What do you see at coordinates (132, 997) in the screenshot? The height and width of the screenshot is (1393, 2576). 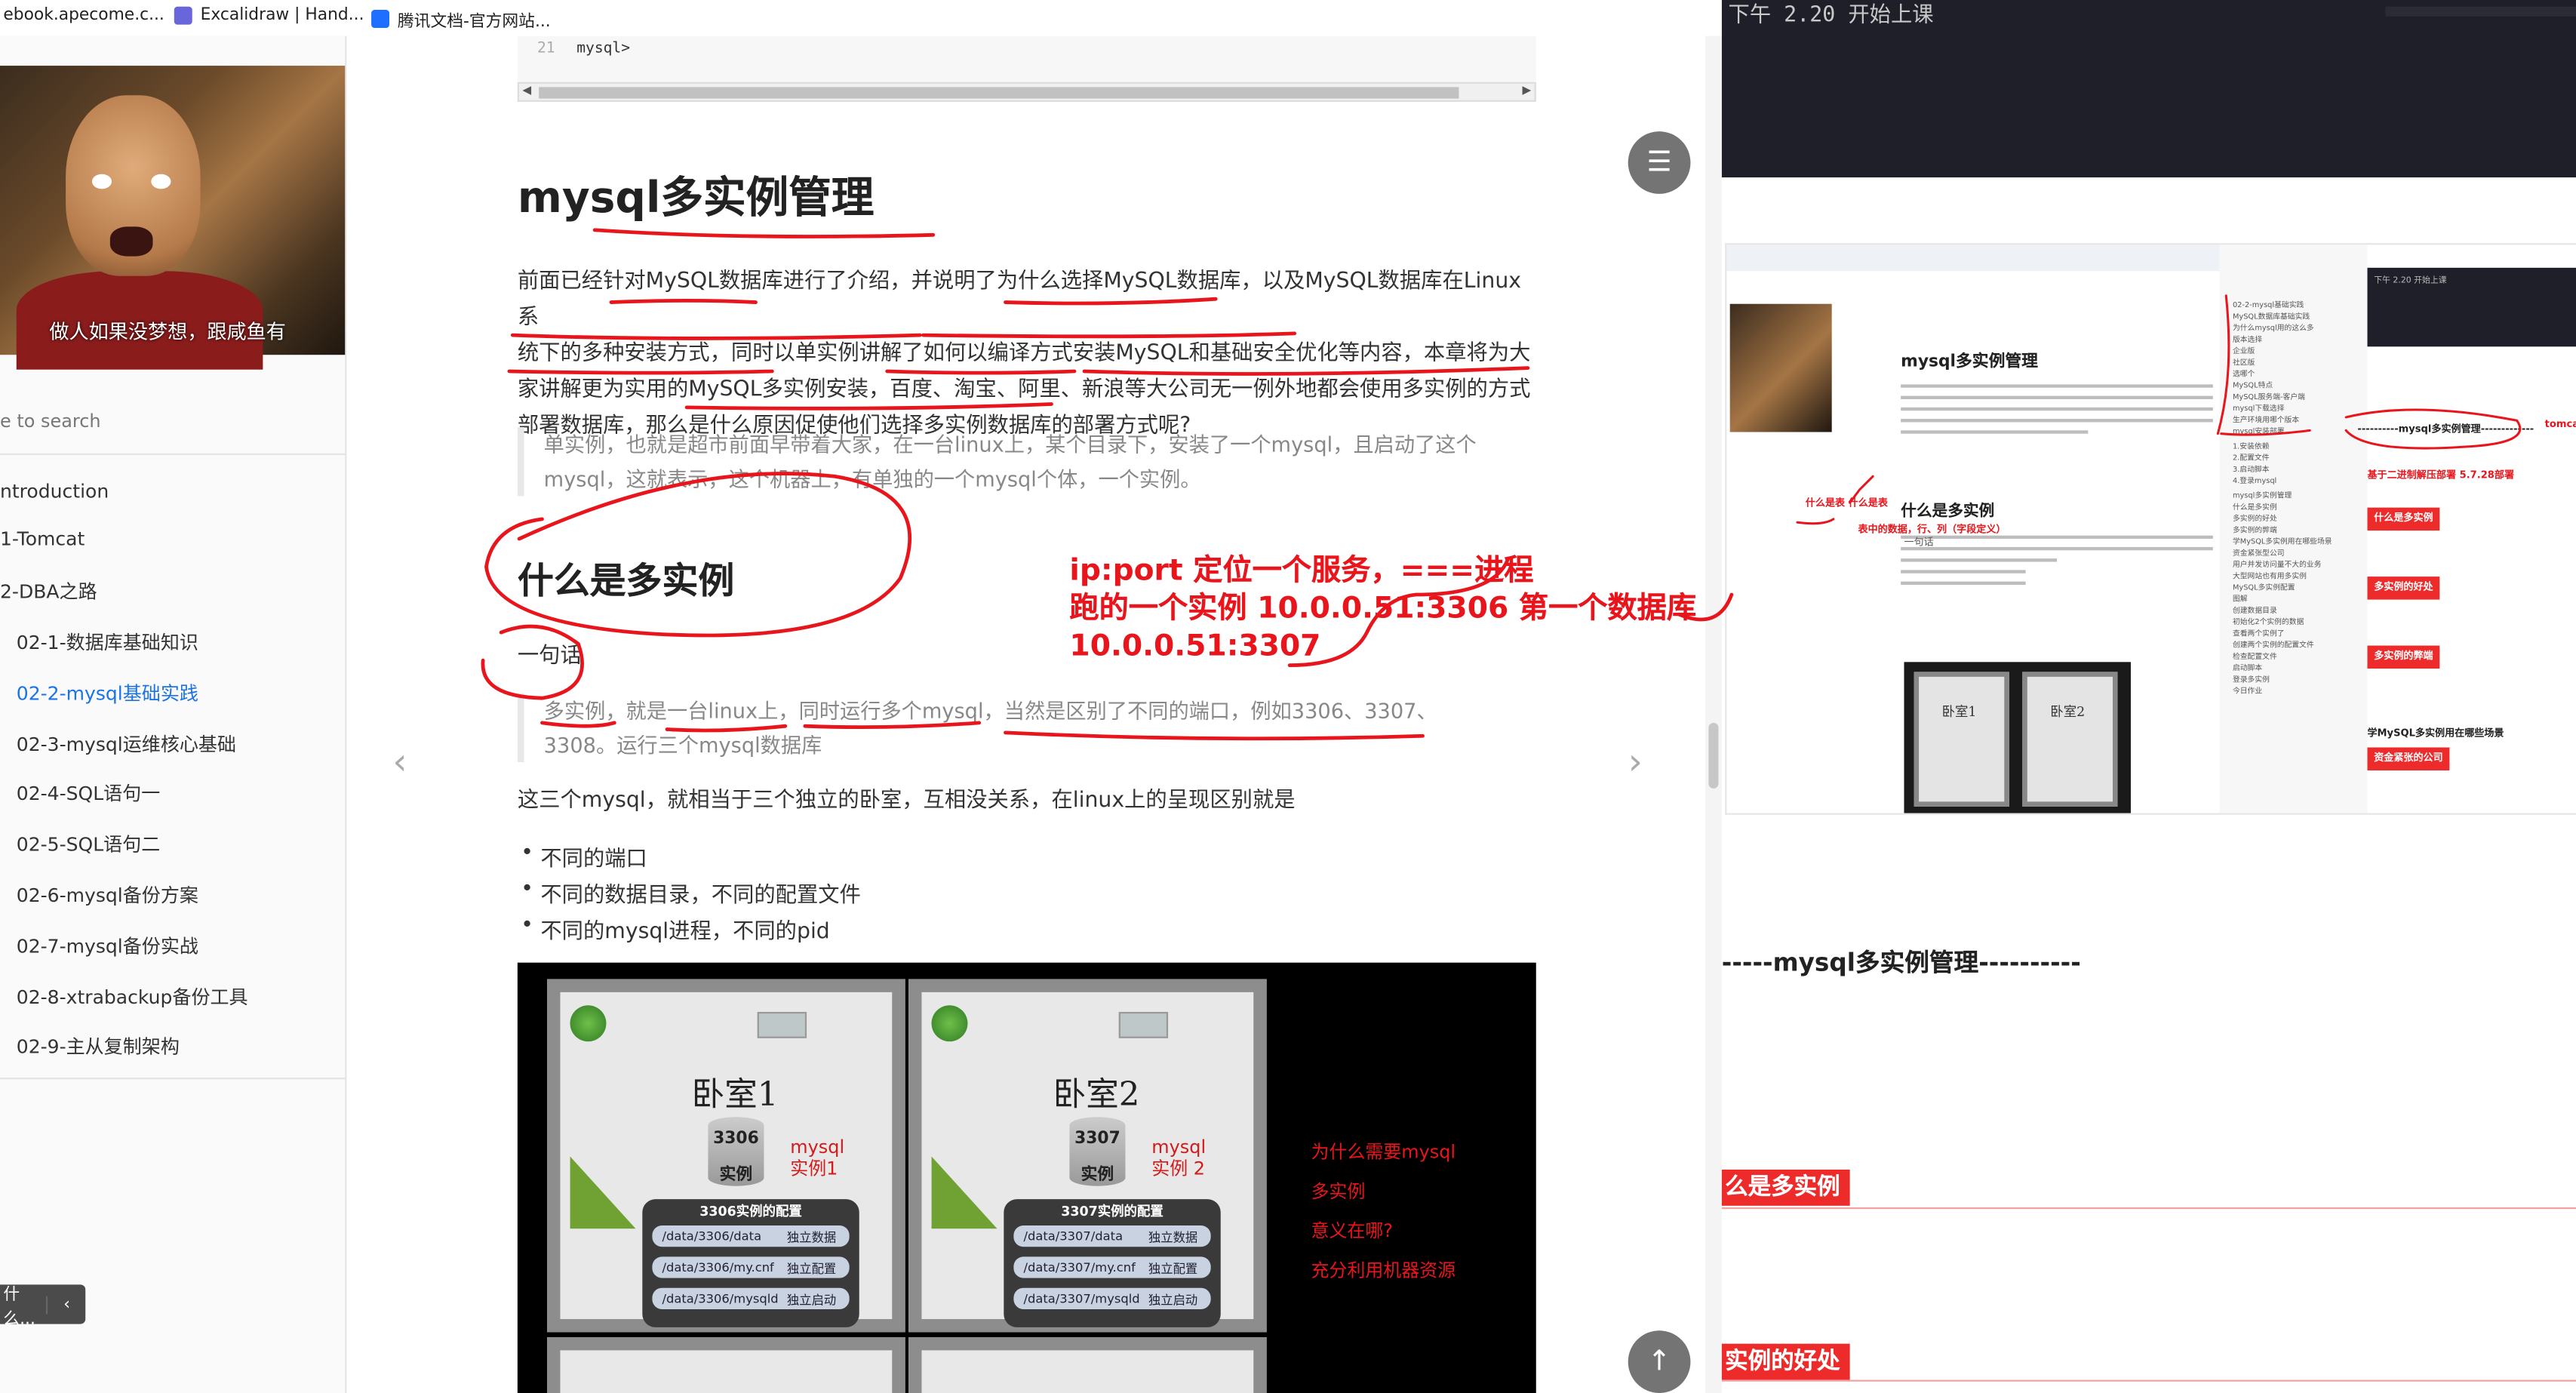 I see `sidebar-item-02-8: 02-8-xtrabackup备份工具` at bounding box center [132, 997].